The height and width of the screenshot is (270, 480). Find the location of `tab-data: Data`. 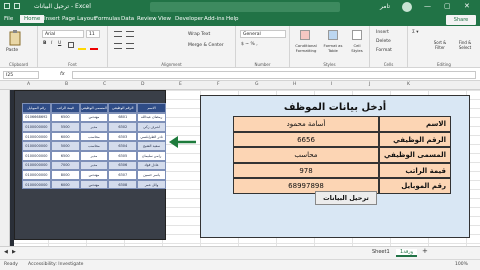

tab-data: Data is located at coordinates (127, 19).